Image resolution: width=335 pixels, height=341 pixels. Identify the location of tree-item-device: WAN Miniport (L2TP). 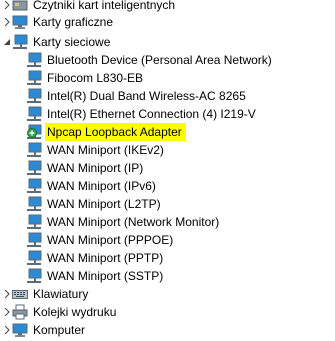
(93, 204).